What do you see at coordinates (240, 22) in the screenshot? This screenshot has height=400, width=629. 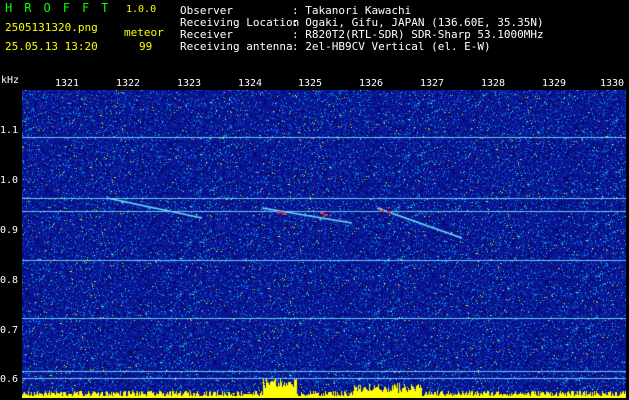 I see `info-label-location: Receiving Location` at bounding box center [240, 22].